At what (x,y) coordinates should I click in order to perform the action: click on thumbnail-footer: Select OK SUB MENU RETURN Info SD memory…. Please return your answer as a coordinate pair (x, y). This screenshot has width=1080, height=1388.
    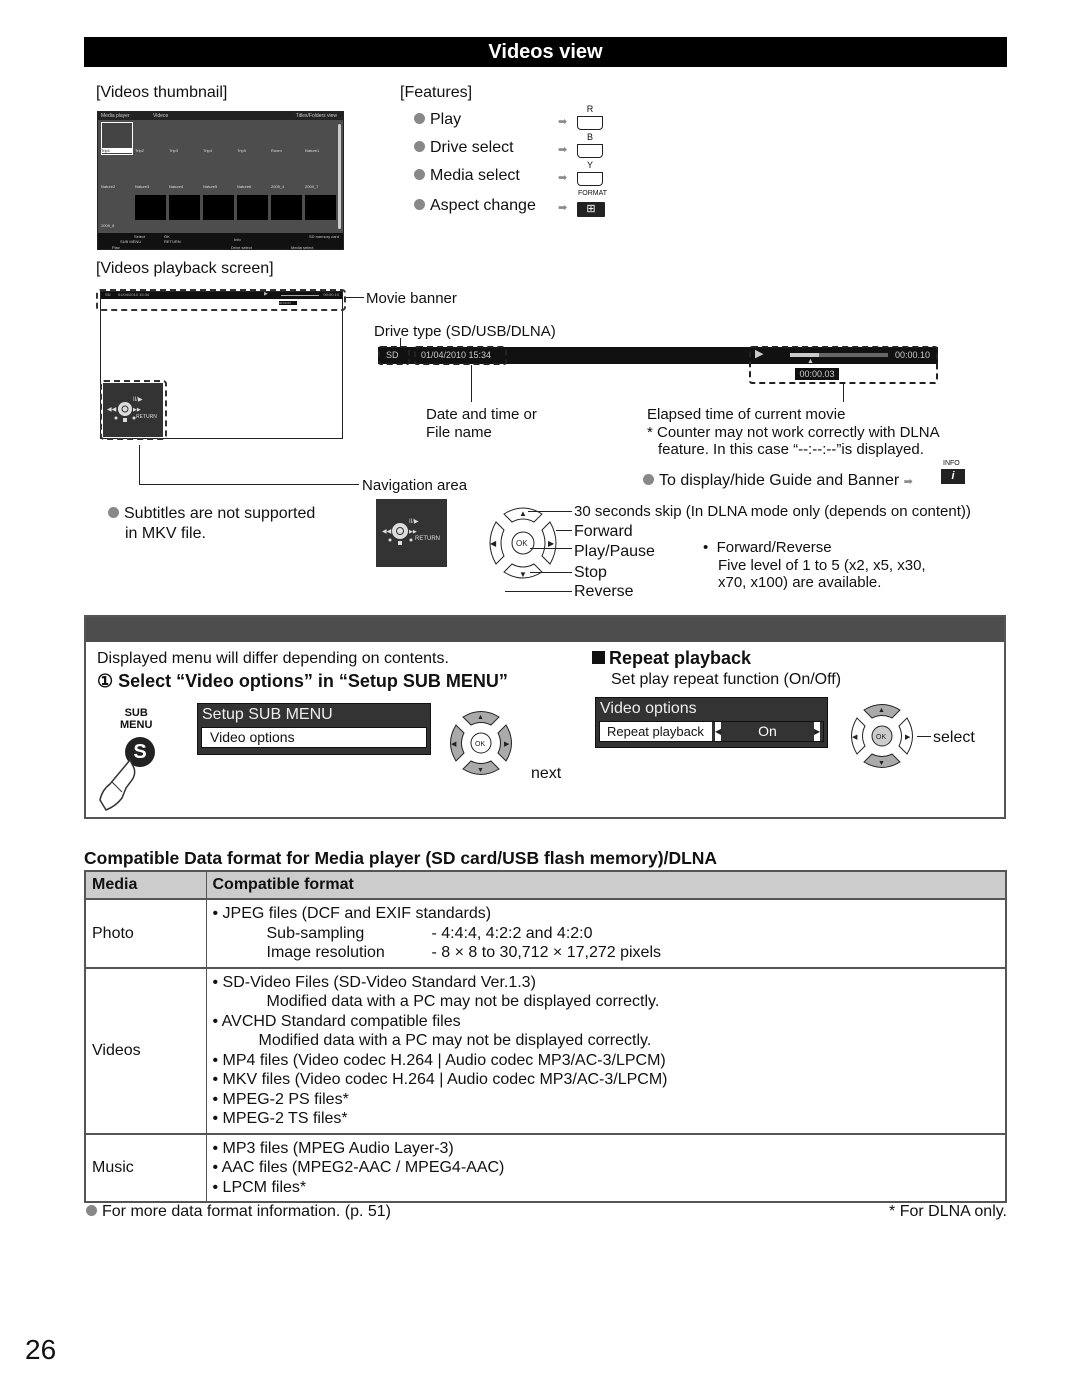
    Looking at the image, I should click on (220, 241).